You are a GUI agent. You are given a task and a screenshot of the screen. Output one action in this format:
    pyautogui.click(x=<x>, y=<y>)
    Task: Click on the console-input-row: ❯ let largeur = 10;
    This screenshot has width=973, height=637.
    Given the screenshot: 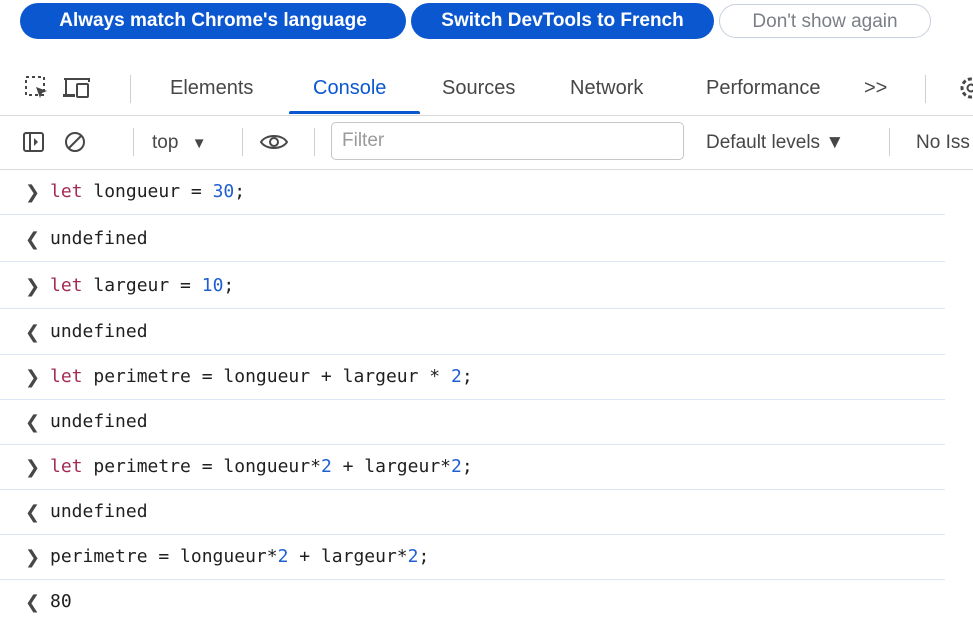 What is the action you would take?
    pyautogui.click(x=472, y=286)
    